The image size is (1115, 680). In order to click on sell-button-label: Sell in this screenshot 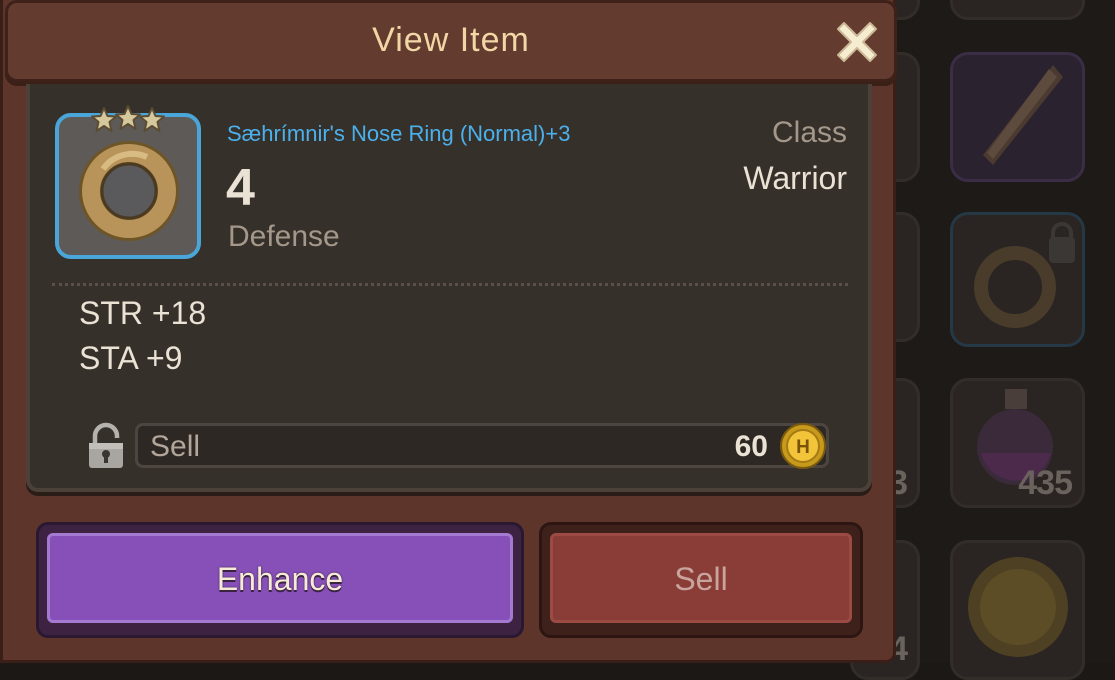, I will do `click(701, 579)`.